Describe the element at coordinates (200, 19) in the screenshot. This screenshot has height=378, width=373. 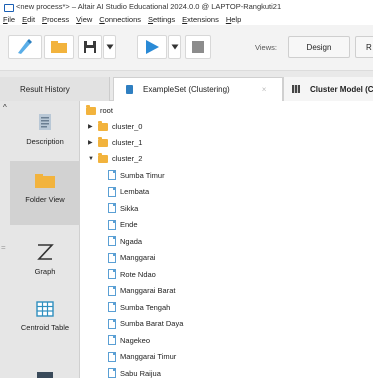
I see `menu-extensions: Extensions` at that location.